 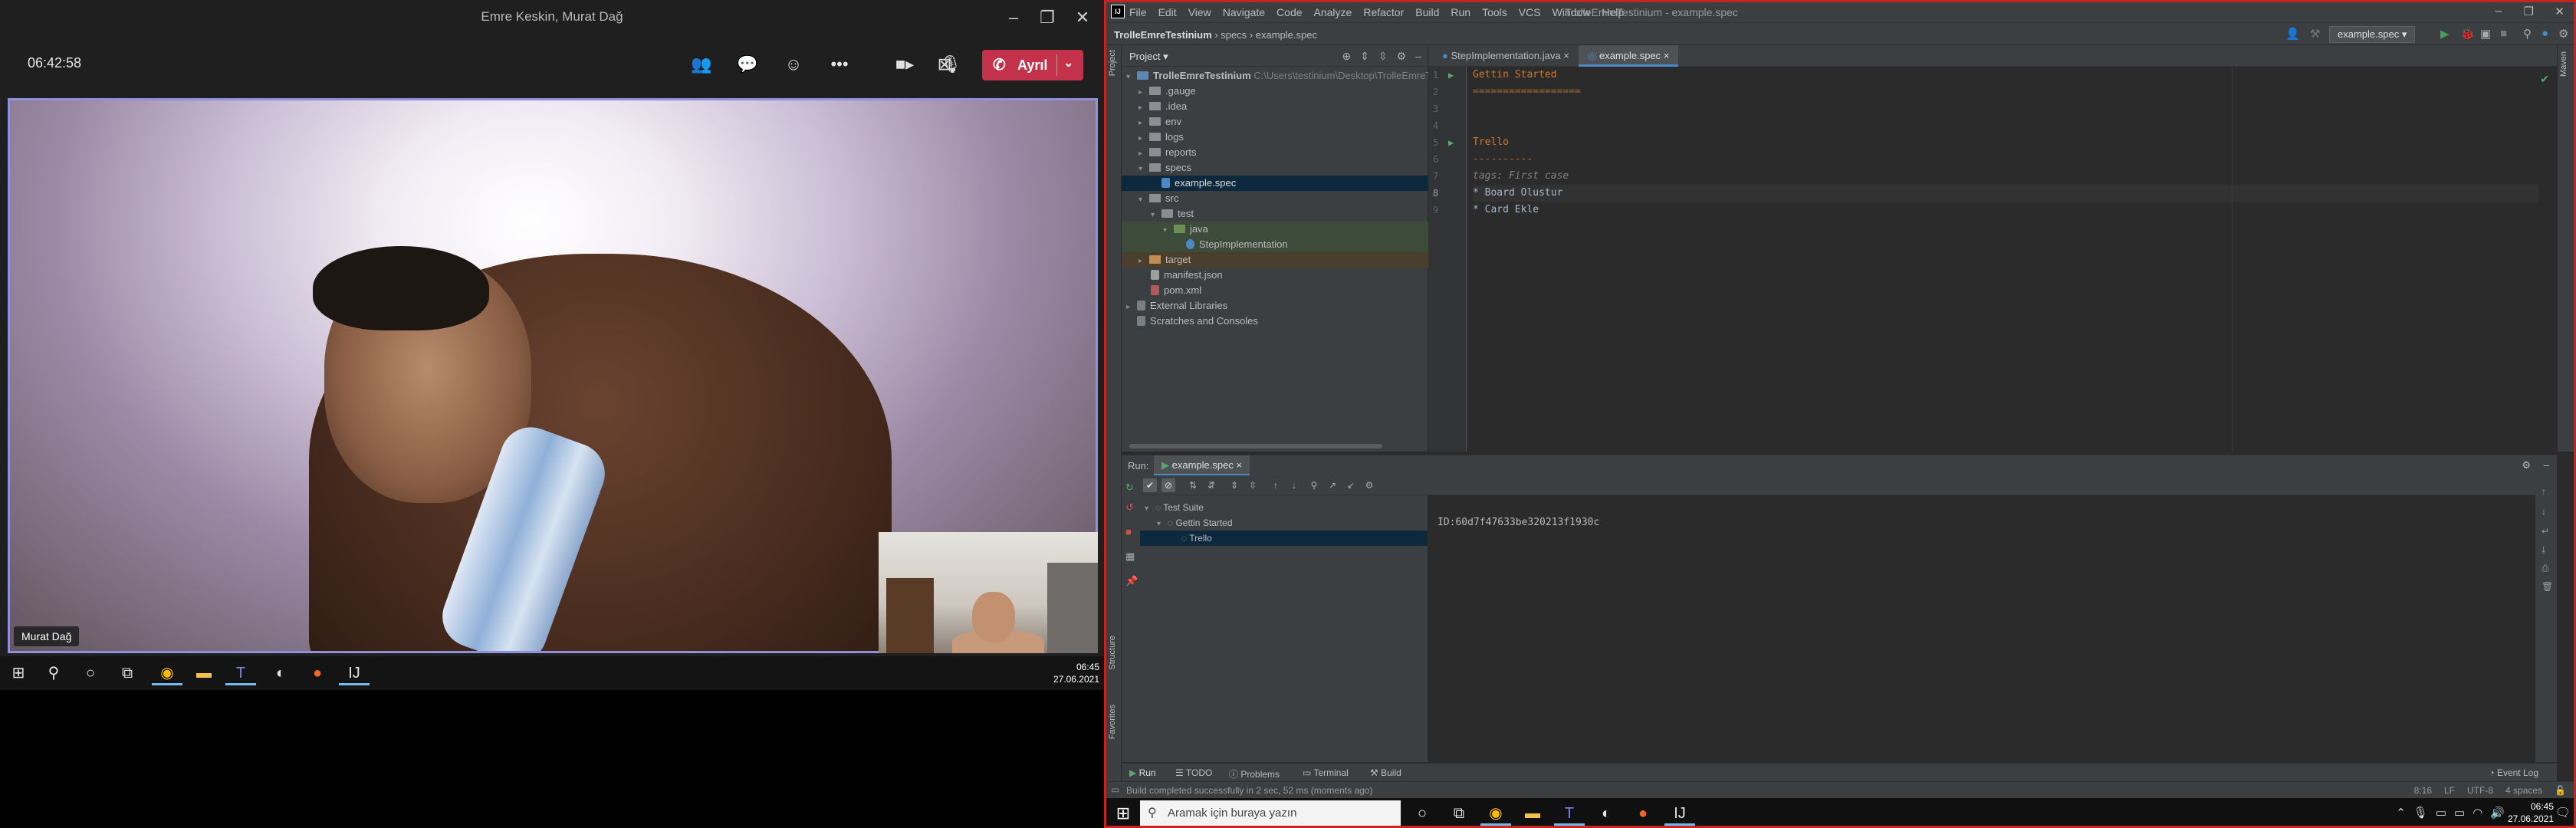 I want to click on ide-close-icon: ✕, so click(x=2560, y=11).